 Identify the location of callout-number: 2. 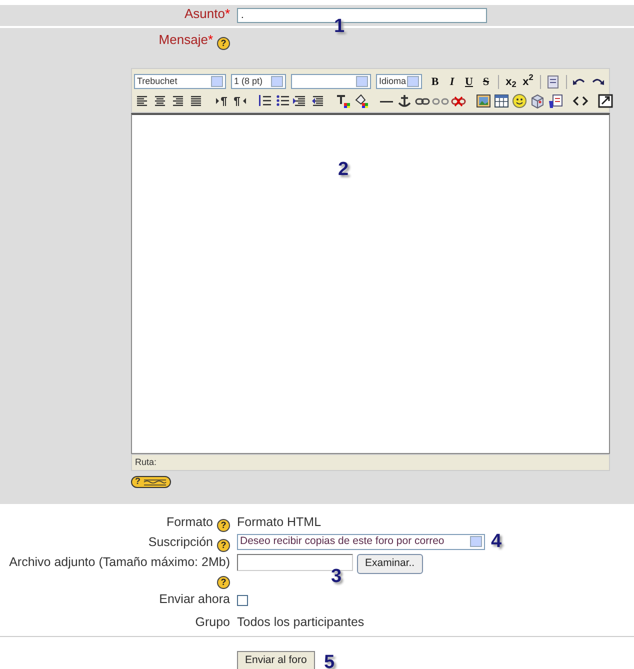
(343, 169).